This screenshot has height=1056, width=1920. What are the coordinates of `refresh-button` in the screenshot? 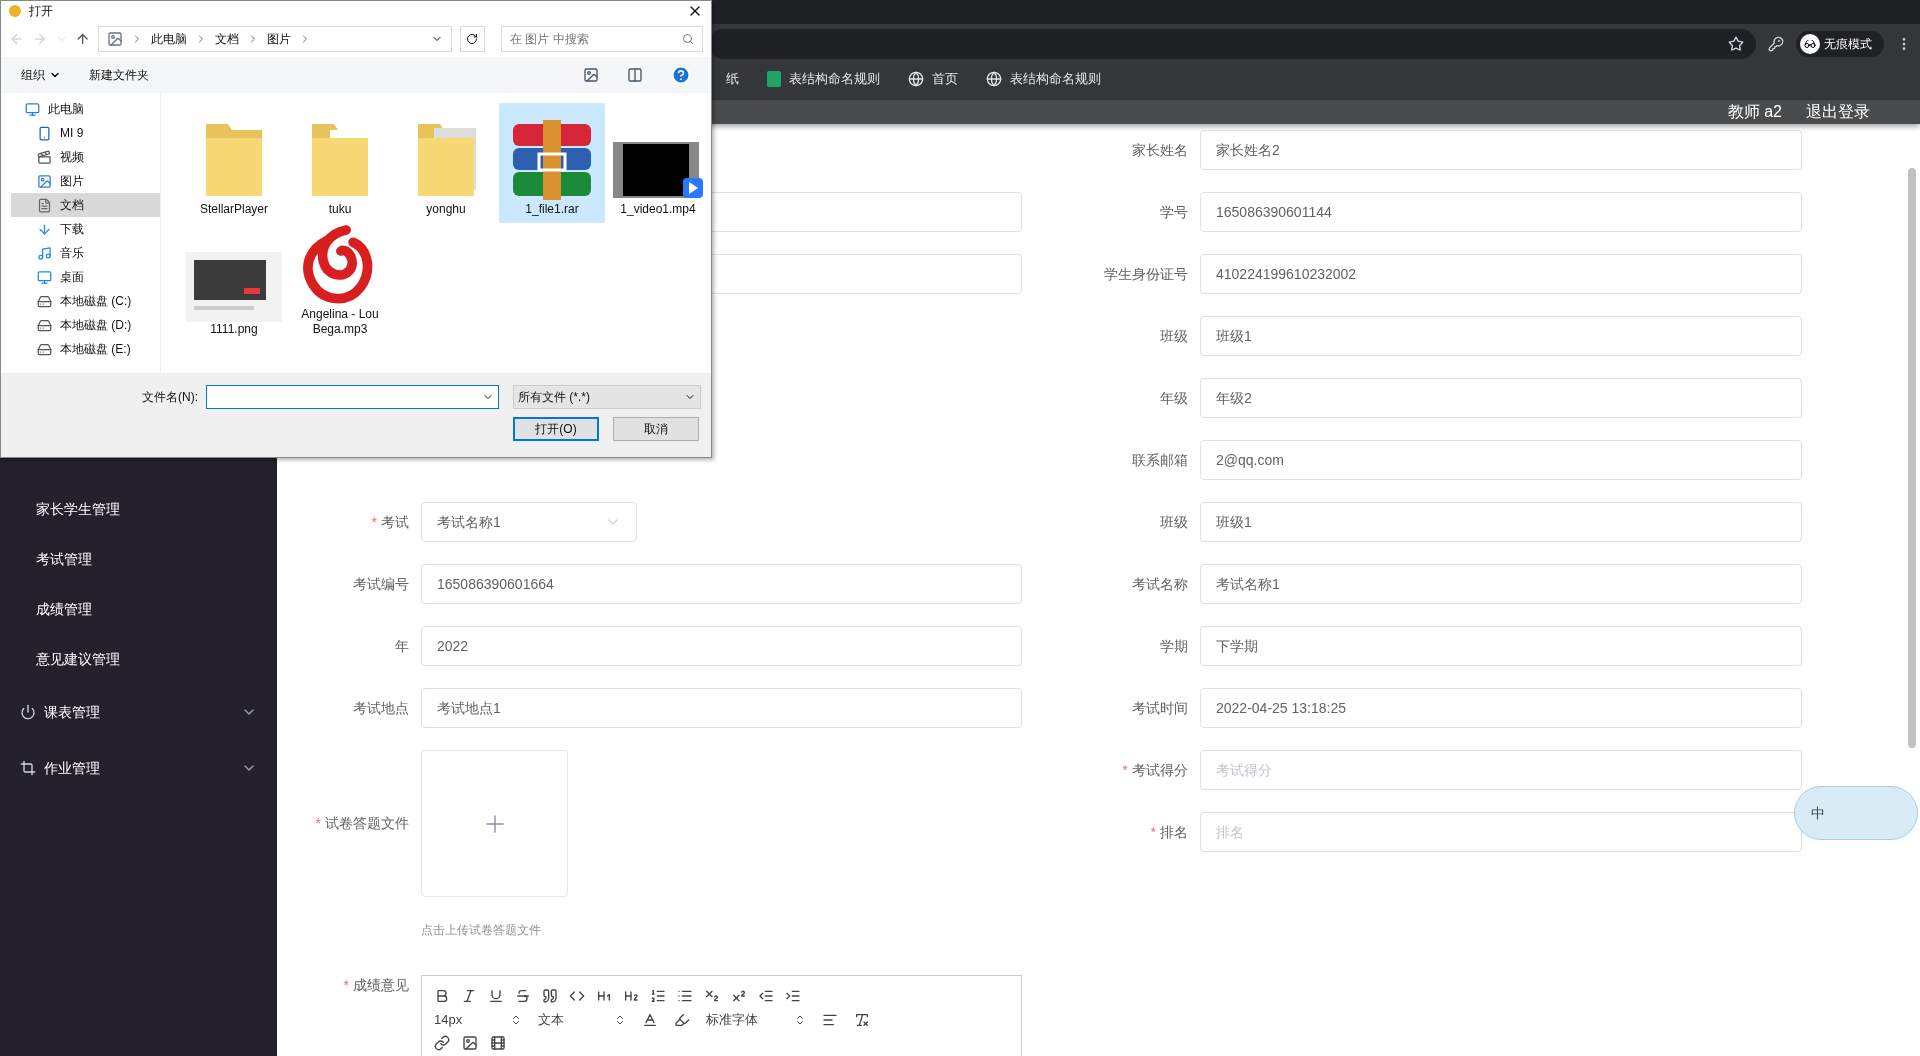 It's located at (472, 39).